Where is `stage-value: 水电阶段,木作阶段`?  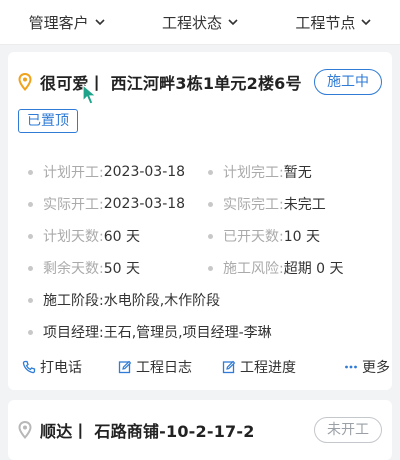
stage-value: 水电阶段,木作阶段 is located at coordinates (162, 301).